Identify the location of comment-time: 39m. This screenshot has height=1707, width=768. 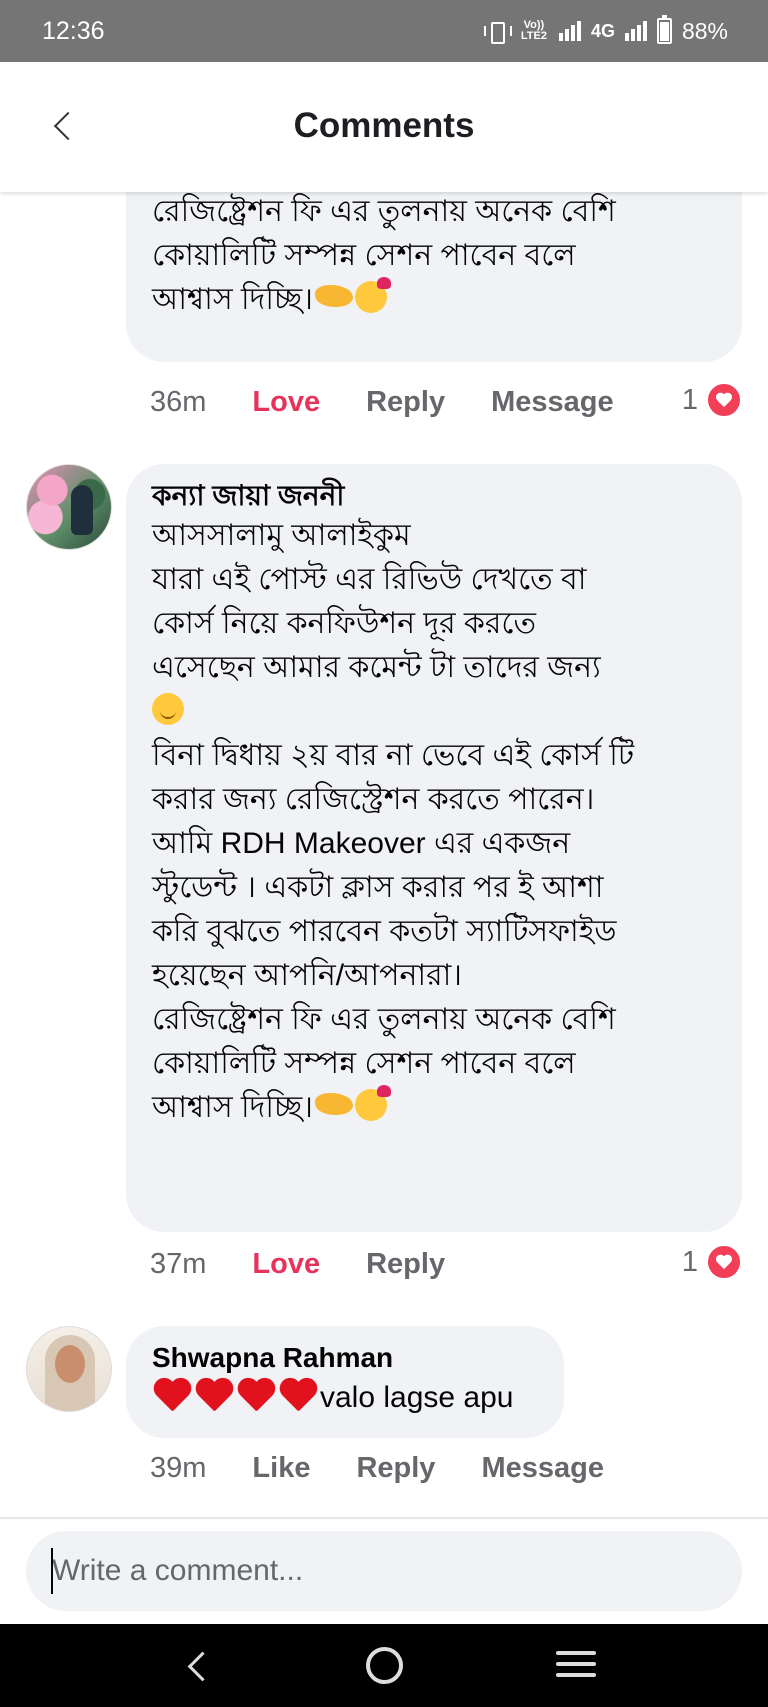
(178, 1467).